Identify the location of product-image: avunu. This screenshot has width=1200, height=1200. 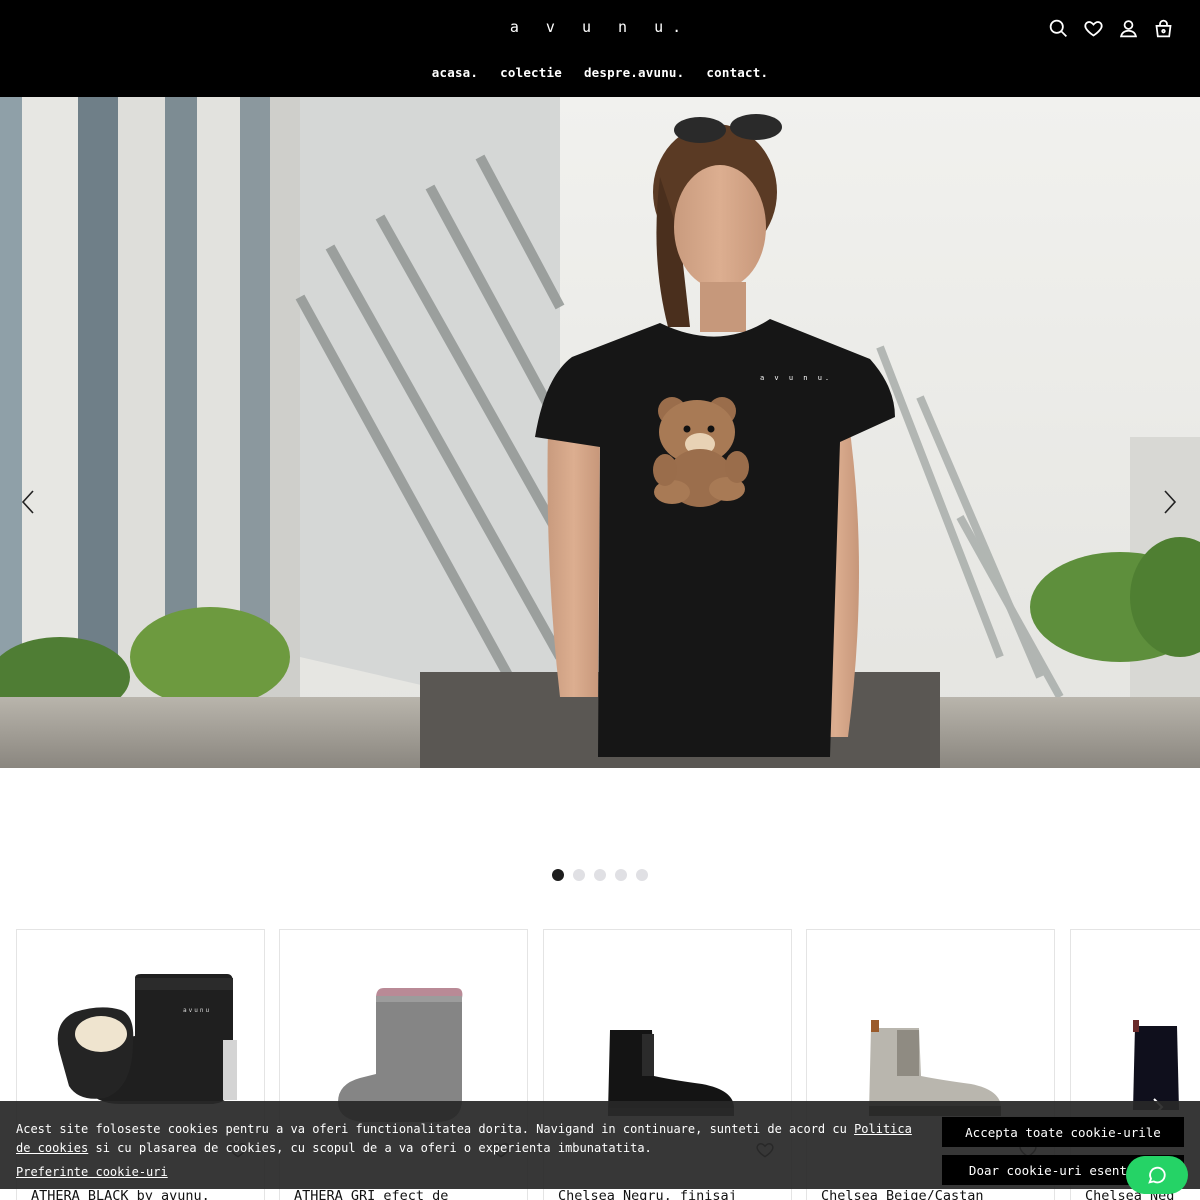
(140, 1030).